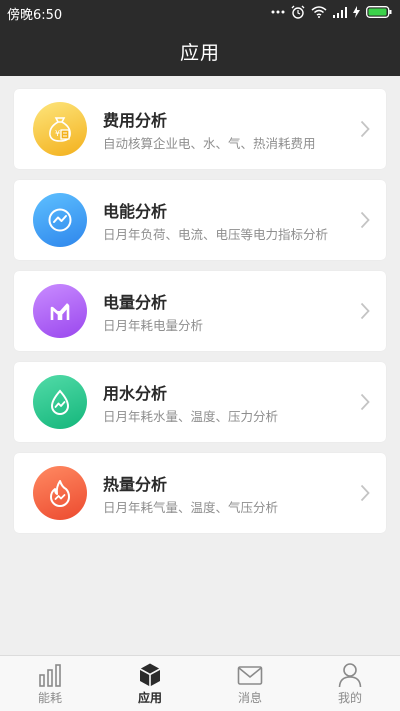 This screenshot has height=711, width=400. What do you see at coordinates (153, 325) in the screenshot?
I see `card-subtitle: 日月年耗电量分析` at bounding box center [153, 325].